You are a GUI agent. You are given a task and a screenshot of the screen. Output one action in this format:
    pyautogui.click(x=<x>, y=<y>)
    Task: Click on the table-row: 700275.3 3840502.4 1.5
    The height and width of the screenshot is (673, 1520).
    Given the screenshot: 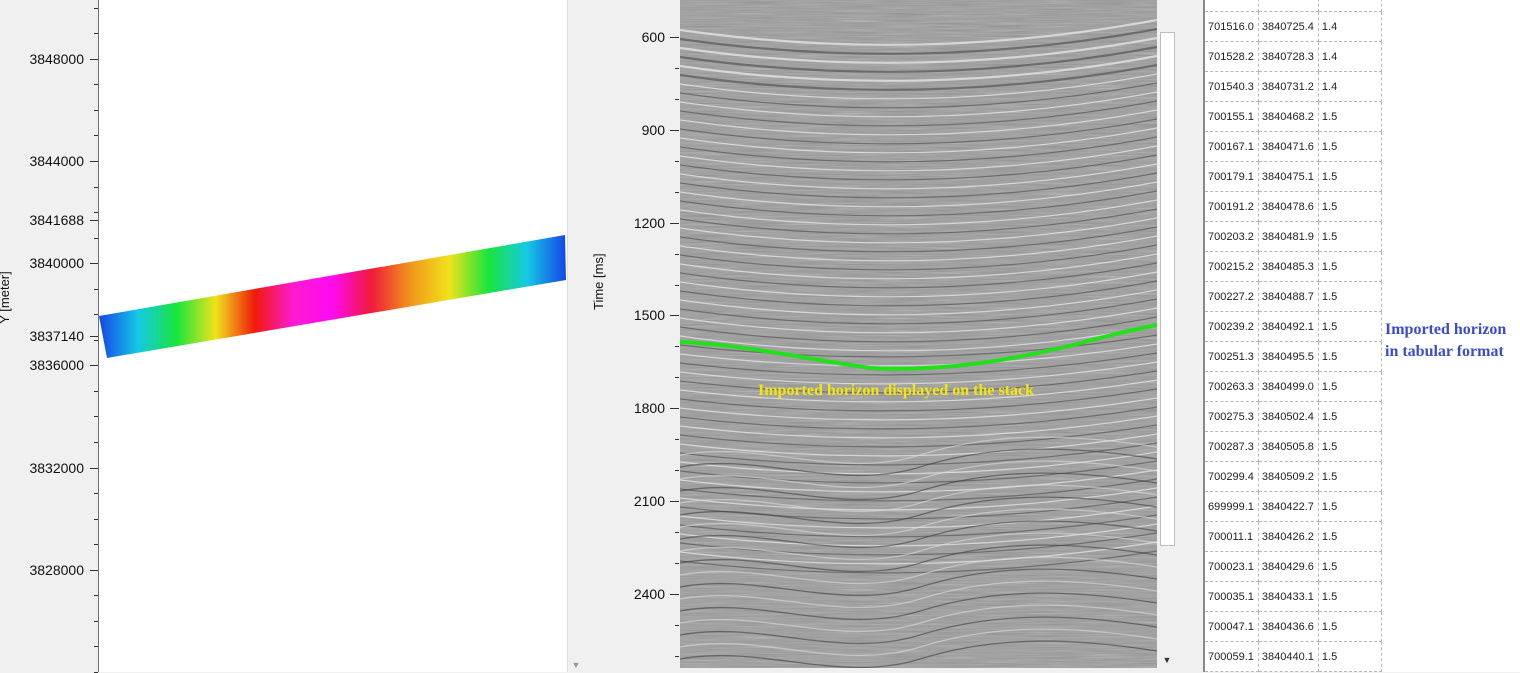 What is the action you would take?
    pyautogui.click(x=1293, y=416)
    